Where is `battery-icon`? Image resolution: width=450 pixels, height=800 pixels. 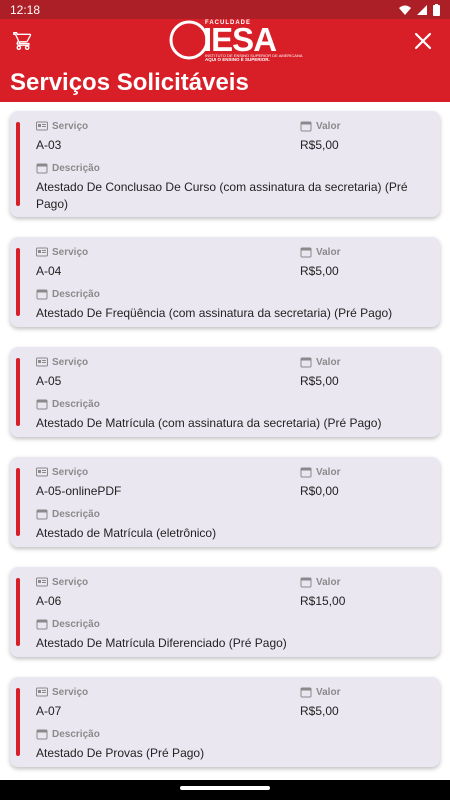
battery-icon is located at coordinates (436, 9).